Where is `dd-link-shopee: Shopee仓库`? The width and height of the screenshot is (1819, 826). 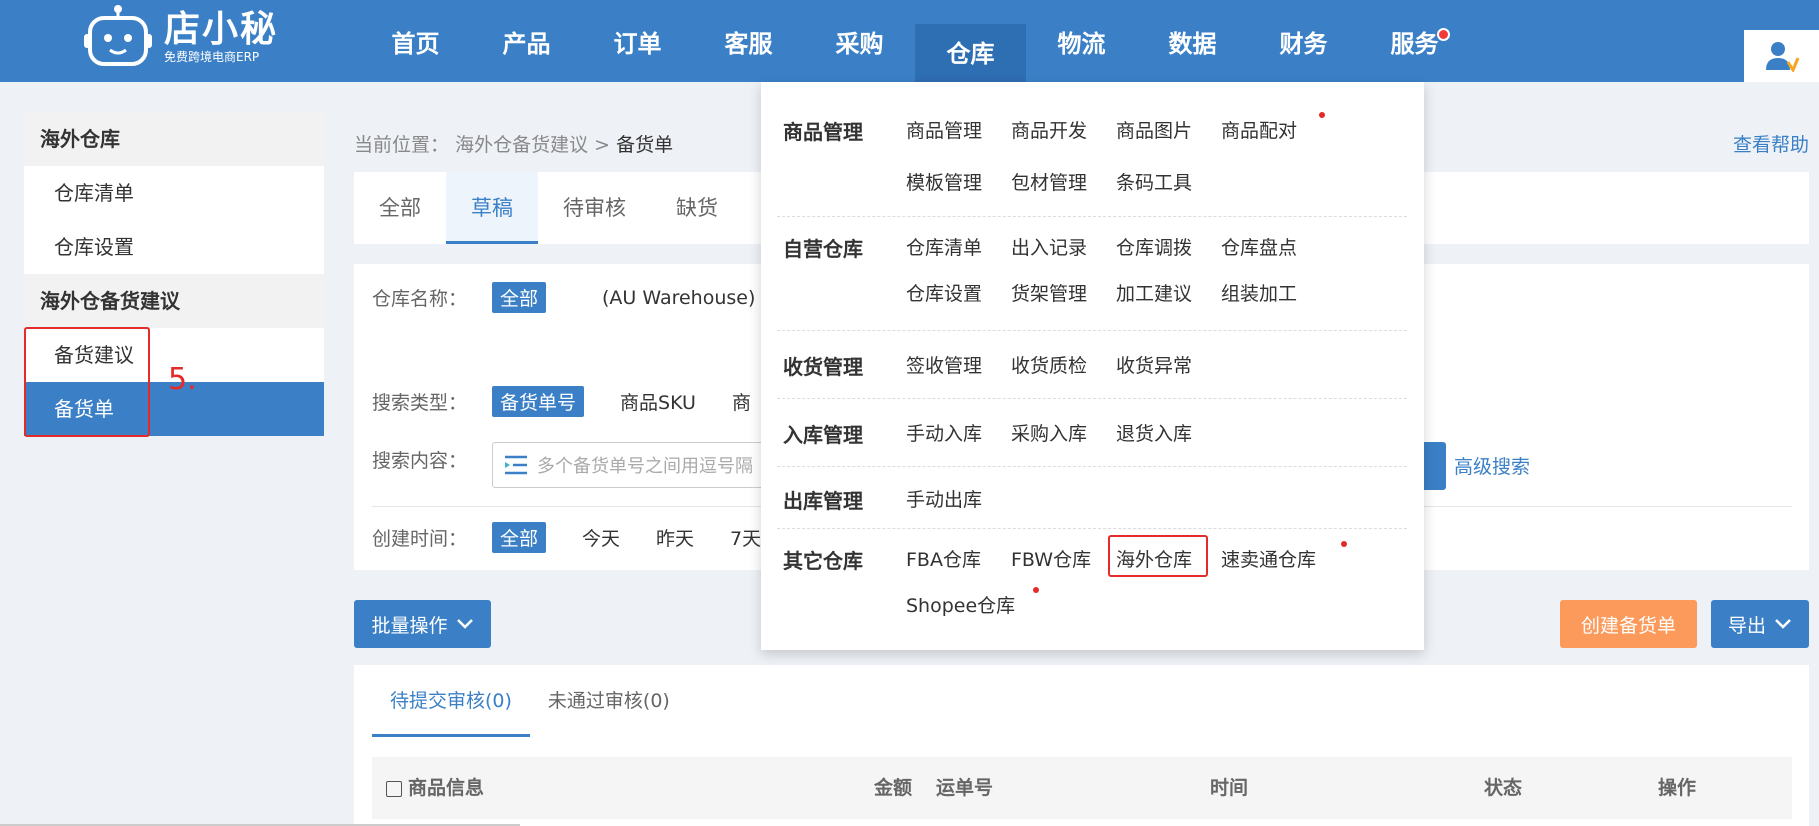 dd-link-shopee: Shopee仓库 is located at coordinates (960, 604).